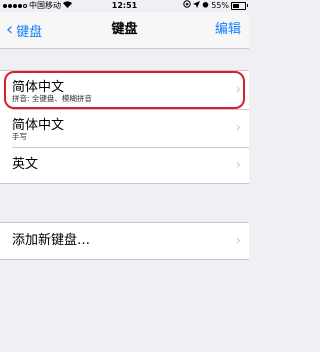  I want to click on keyboard-row-handwriting: 简体中文 手写 ›, so click(124, 128).